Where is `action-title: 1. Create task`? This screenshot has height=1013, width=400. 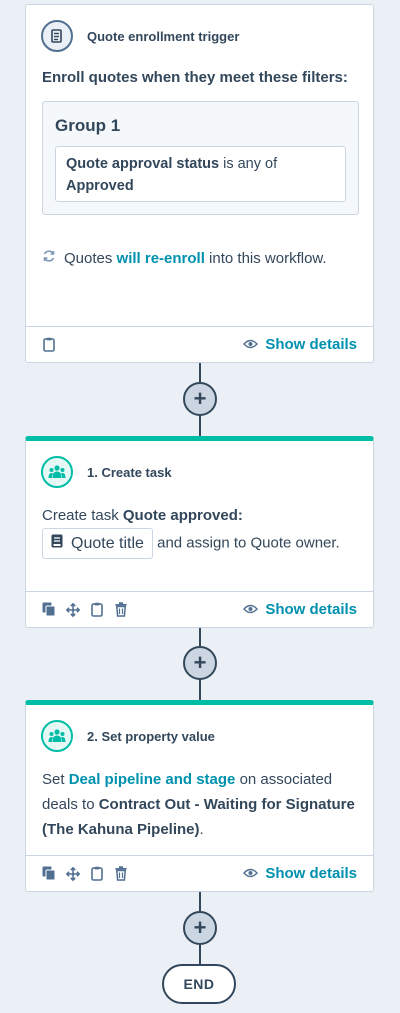 action-title: 1. Create task is located at coordinates (129, 472).